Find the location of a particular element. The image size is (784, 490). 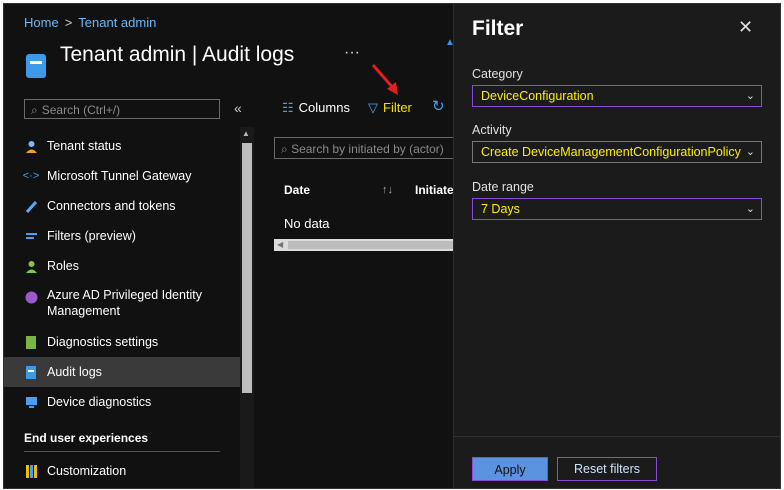

filter-panel-title: Filter is located at coordinates (498, 28).